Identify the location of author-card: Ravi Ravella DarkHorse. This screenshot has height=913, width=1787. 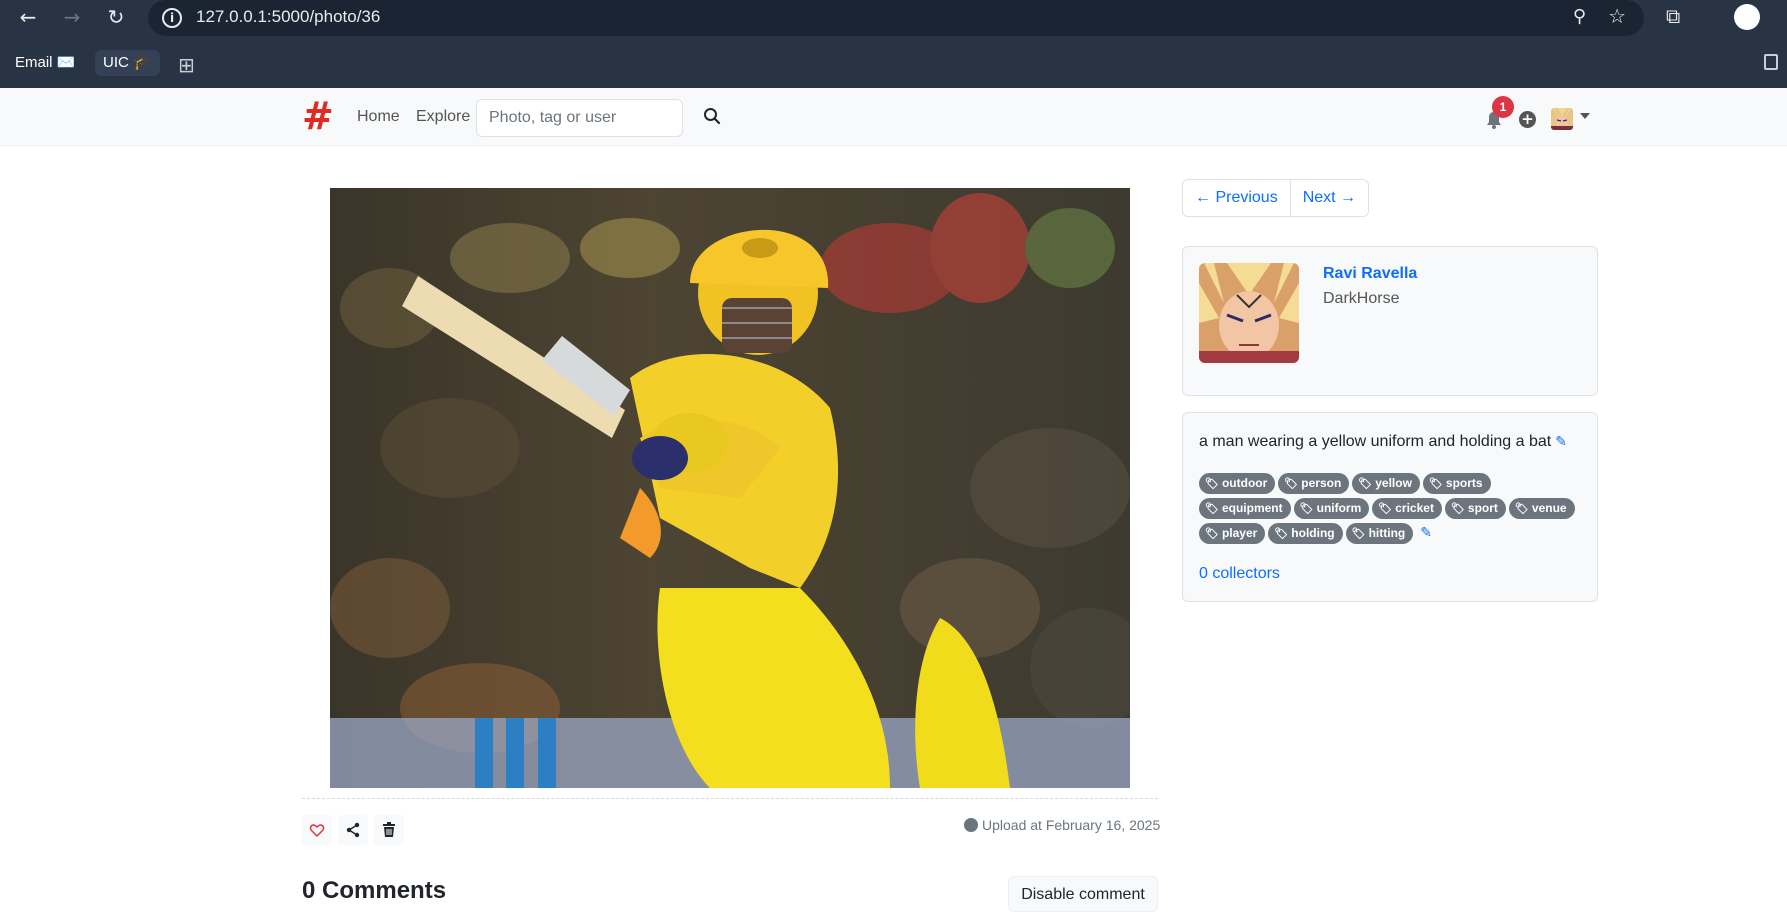
(1390, 321).